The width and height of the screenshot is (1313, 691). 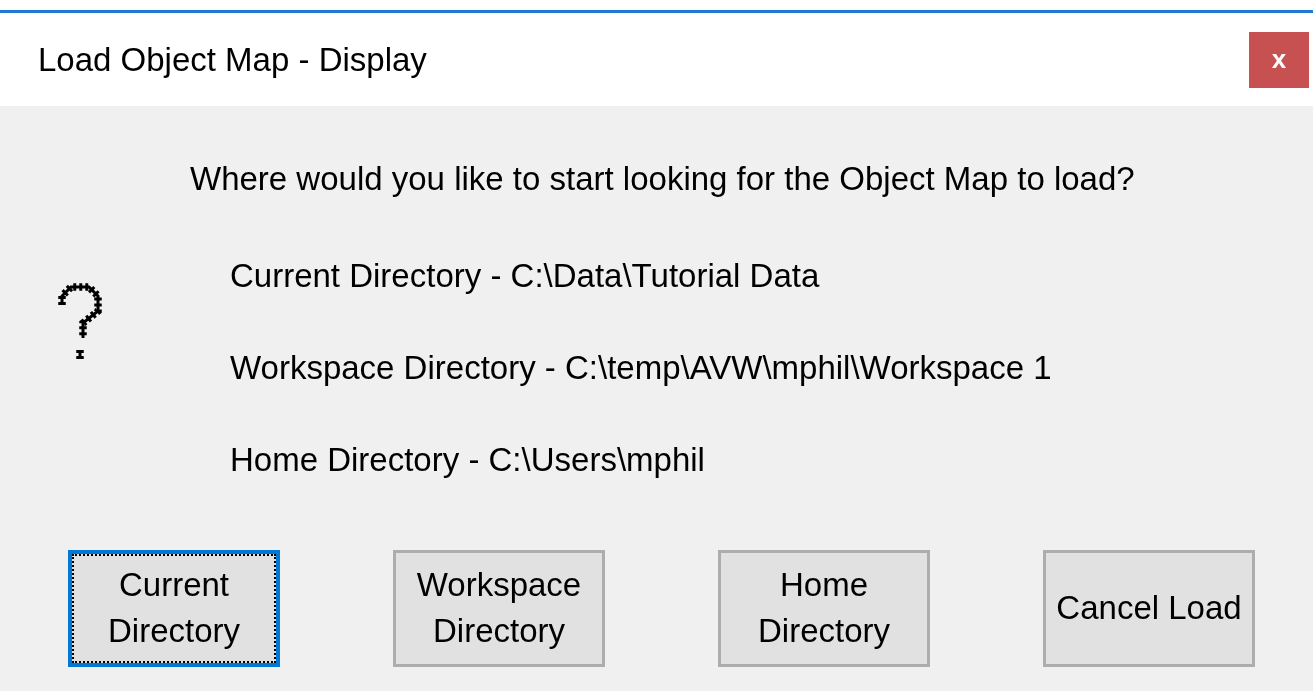 I want to click on window-title: Load Object Map - Display, so click(x=232, y=59).